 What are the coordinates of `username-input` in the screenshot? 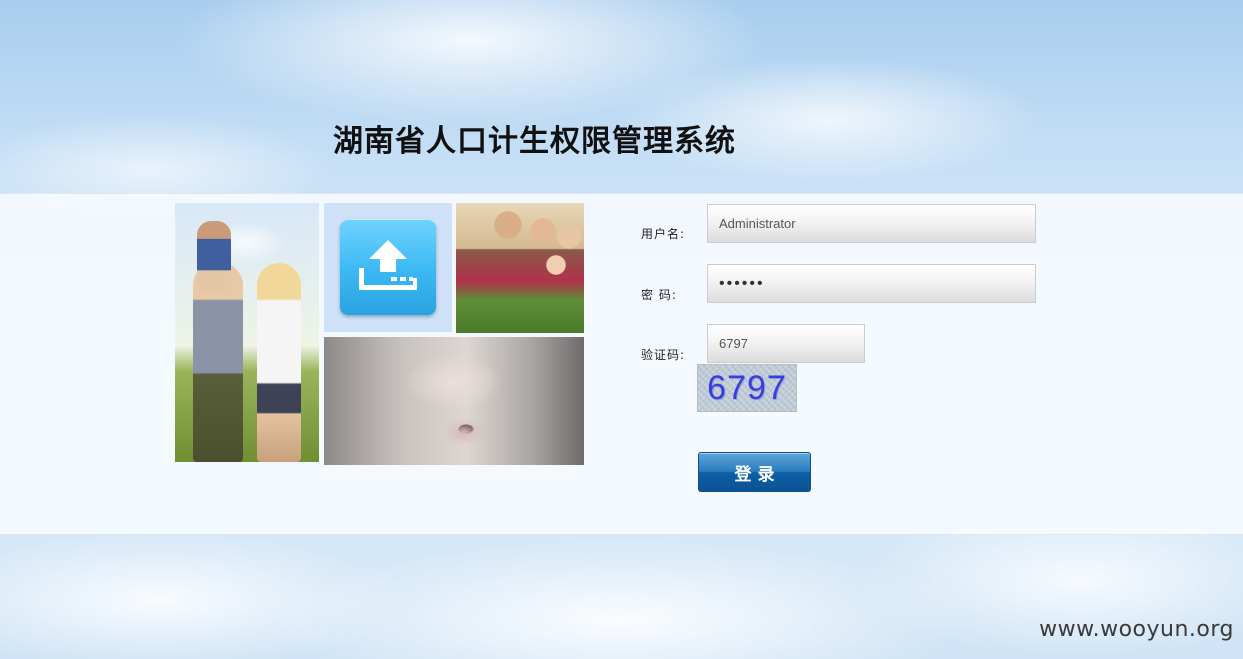 It's located at (871, 223).